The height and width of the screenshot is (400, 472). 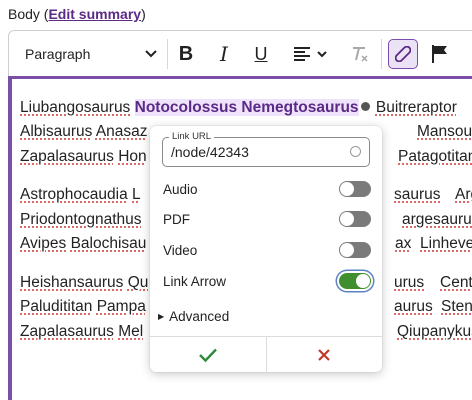 I want to click on word: Avipes, so click(x=43, y=243).